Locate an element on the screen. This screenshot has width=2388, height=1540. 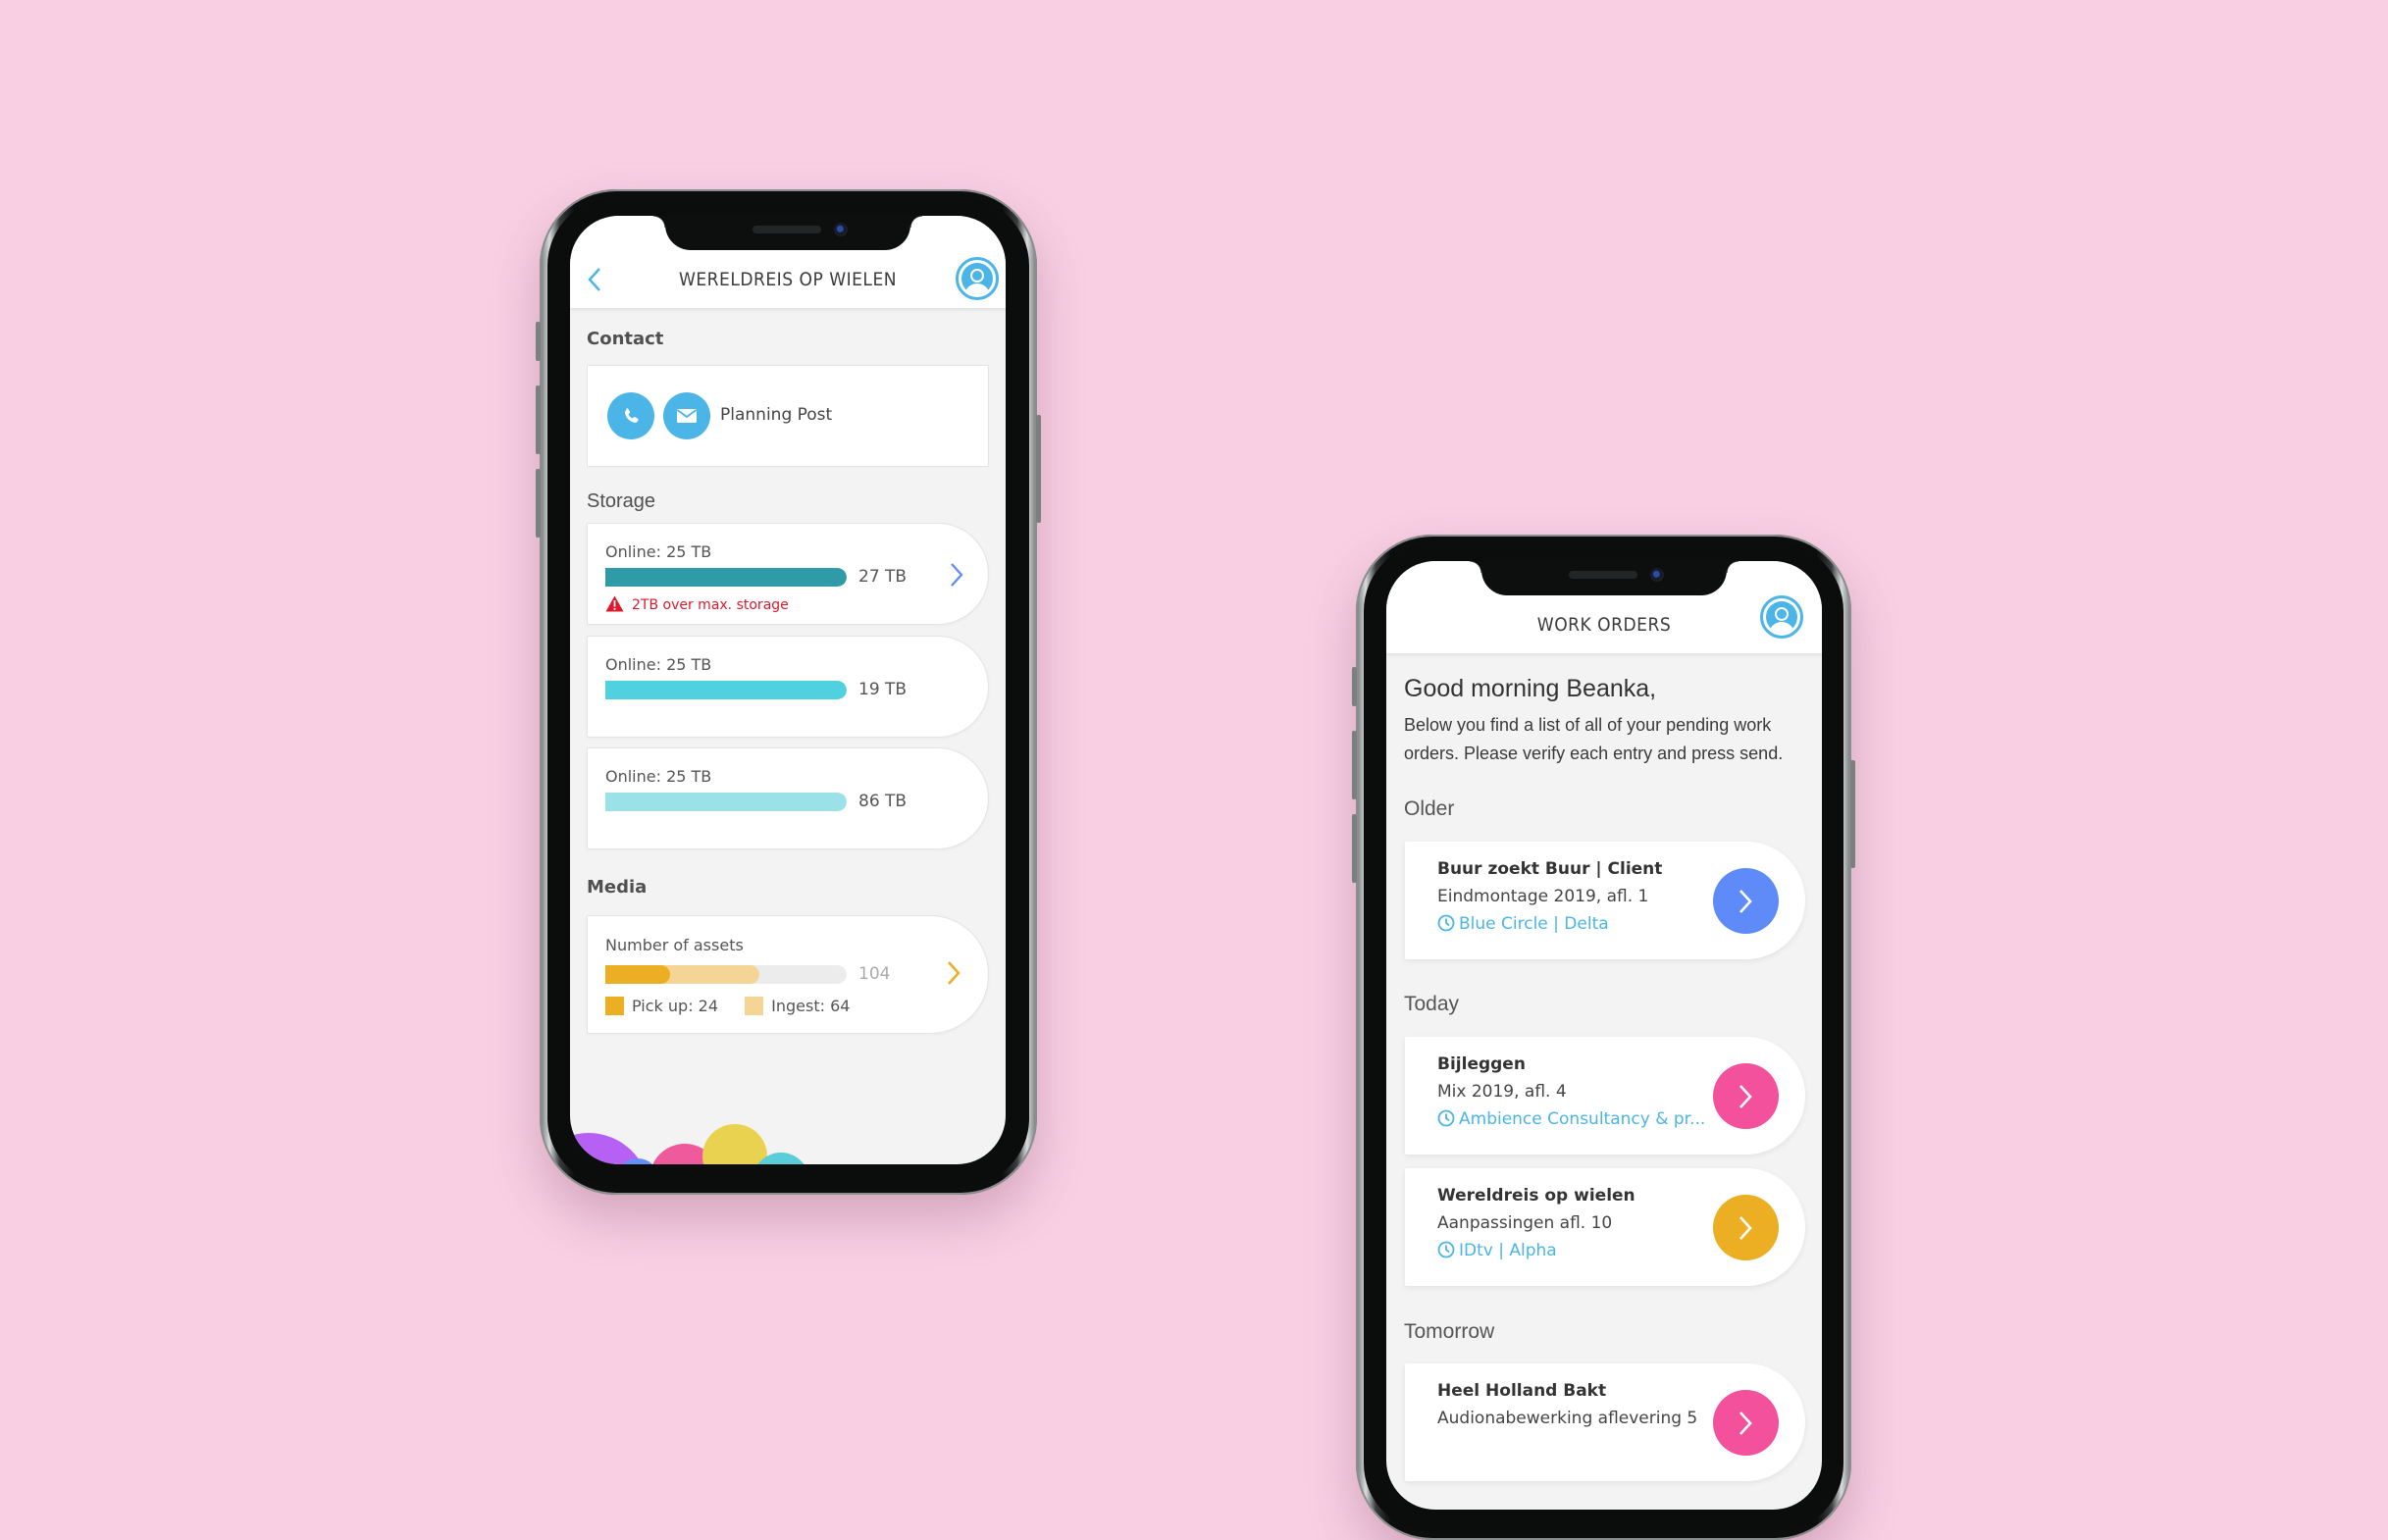
legend-label: Pick up: 24 is located at coordinates (675, 1006).